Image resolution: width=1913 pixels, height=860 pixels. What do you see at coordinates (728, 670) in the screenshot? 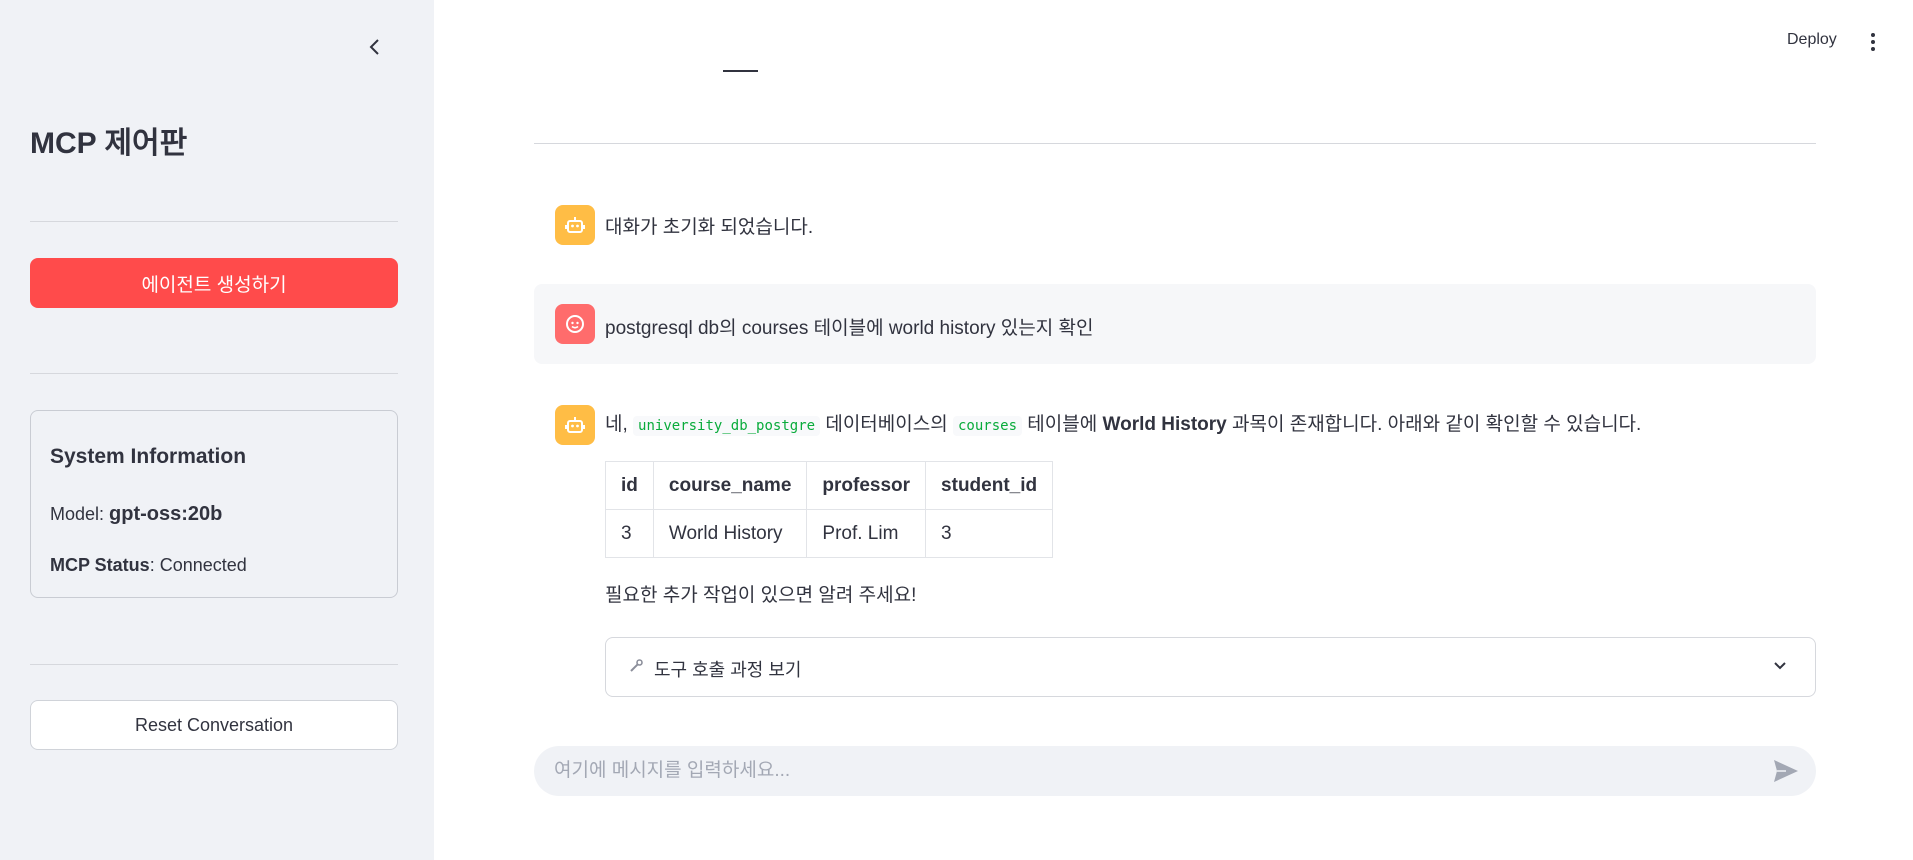
I see `expander-label: 도구 호출 과정 보기` at bounding box center [728, 670].